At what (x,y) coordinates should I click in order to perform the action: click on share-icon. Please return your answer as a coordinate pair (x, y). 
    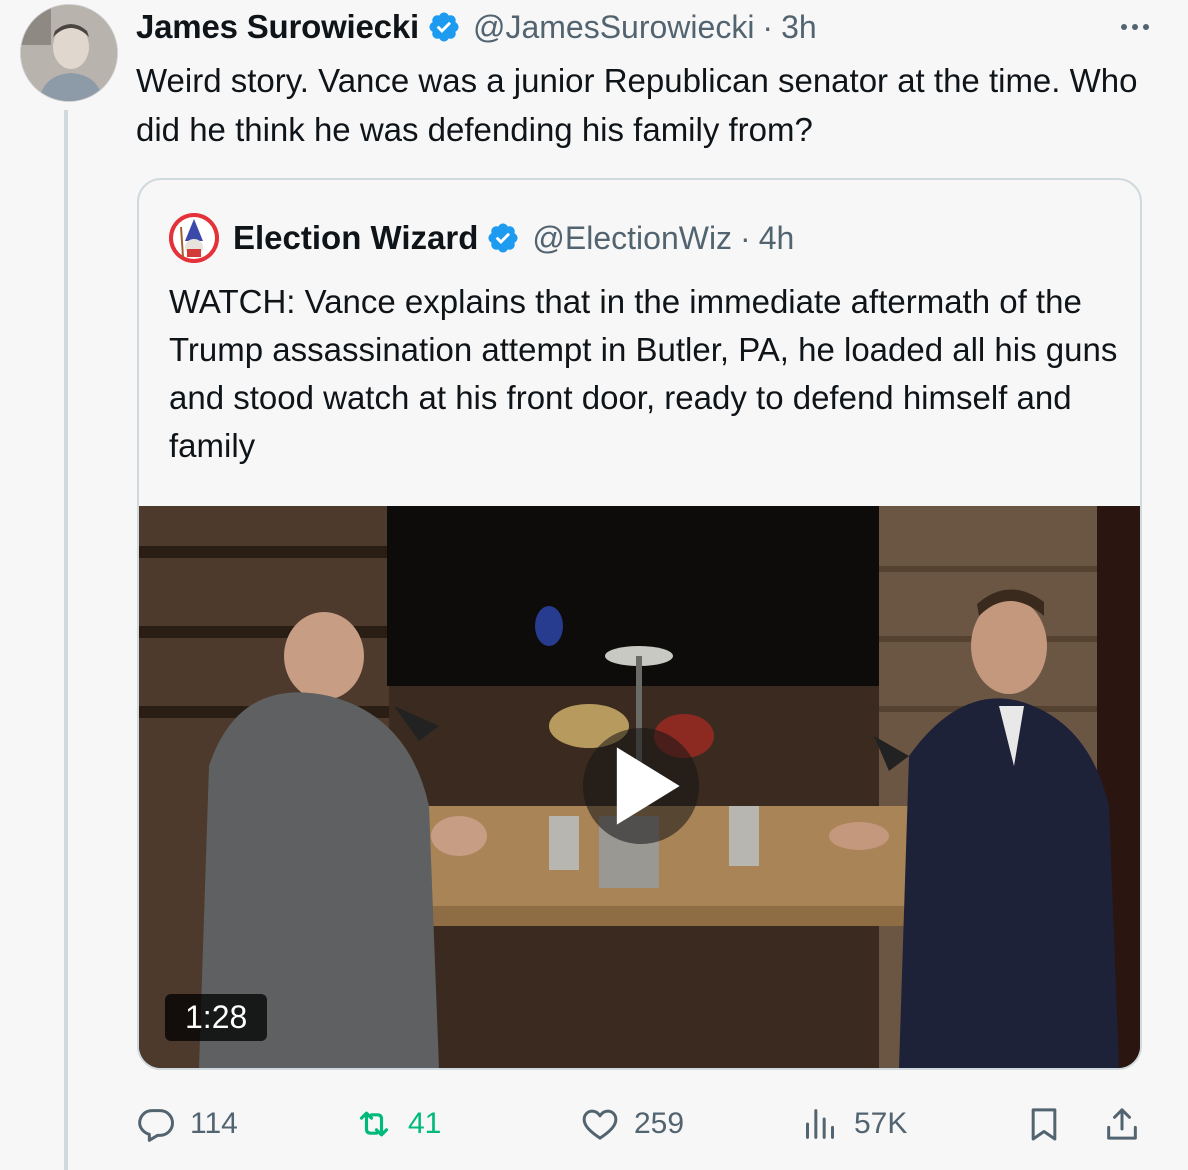
    Looking at the image, I should click on (1122, 1124).